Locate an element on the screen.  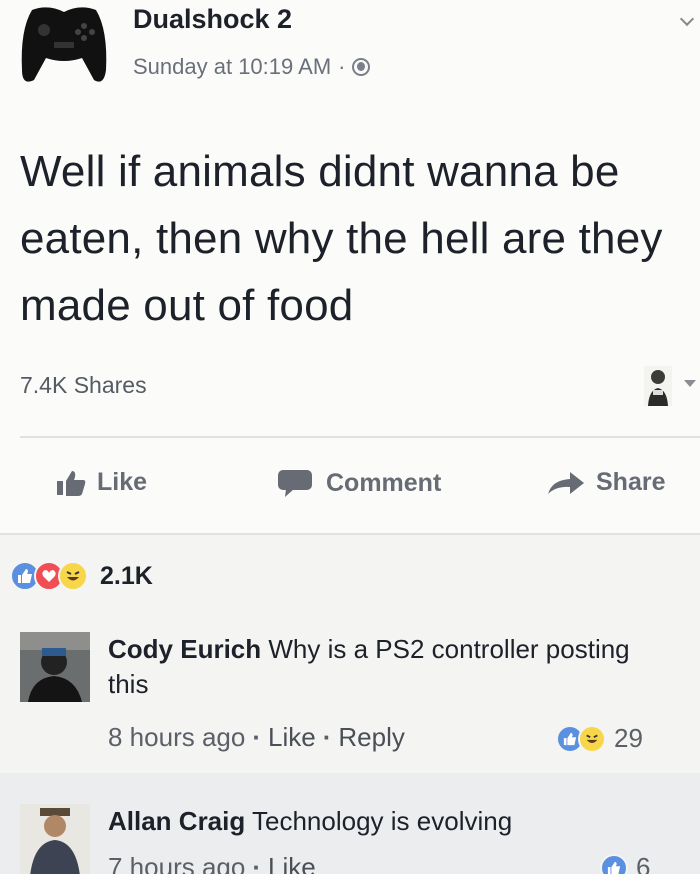
comment-reactions: 6 is located at coordinates (625, 863).